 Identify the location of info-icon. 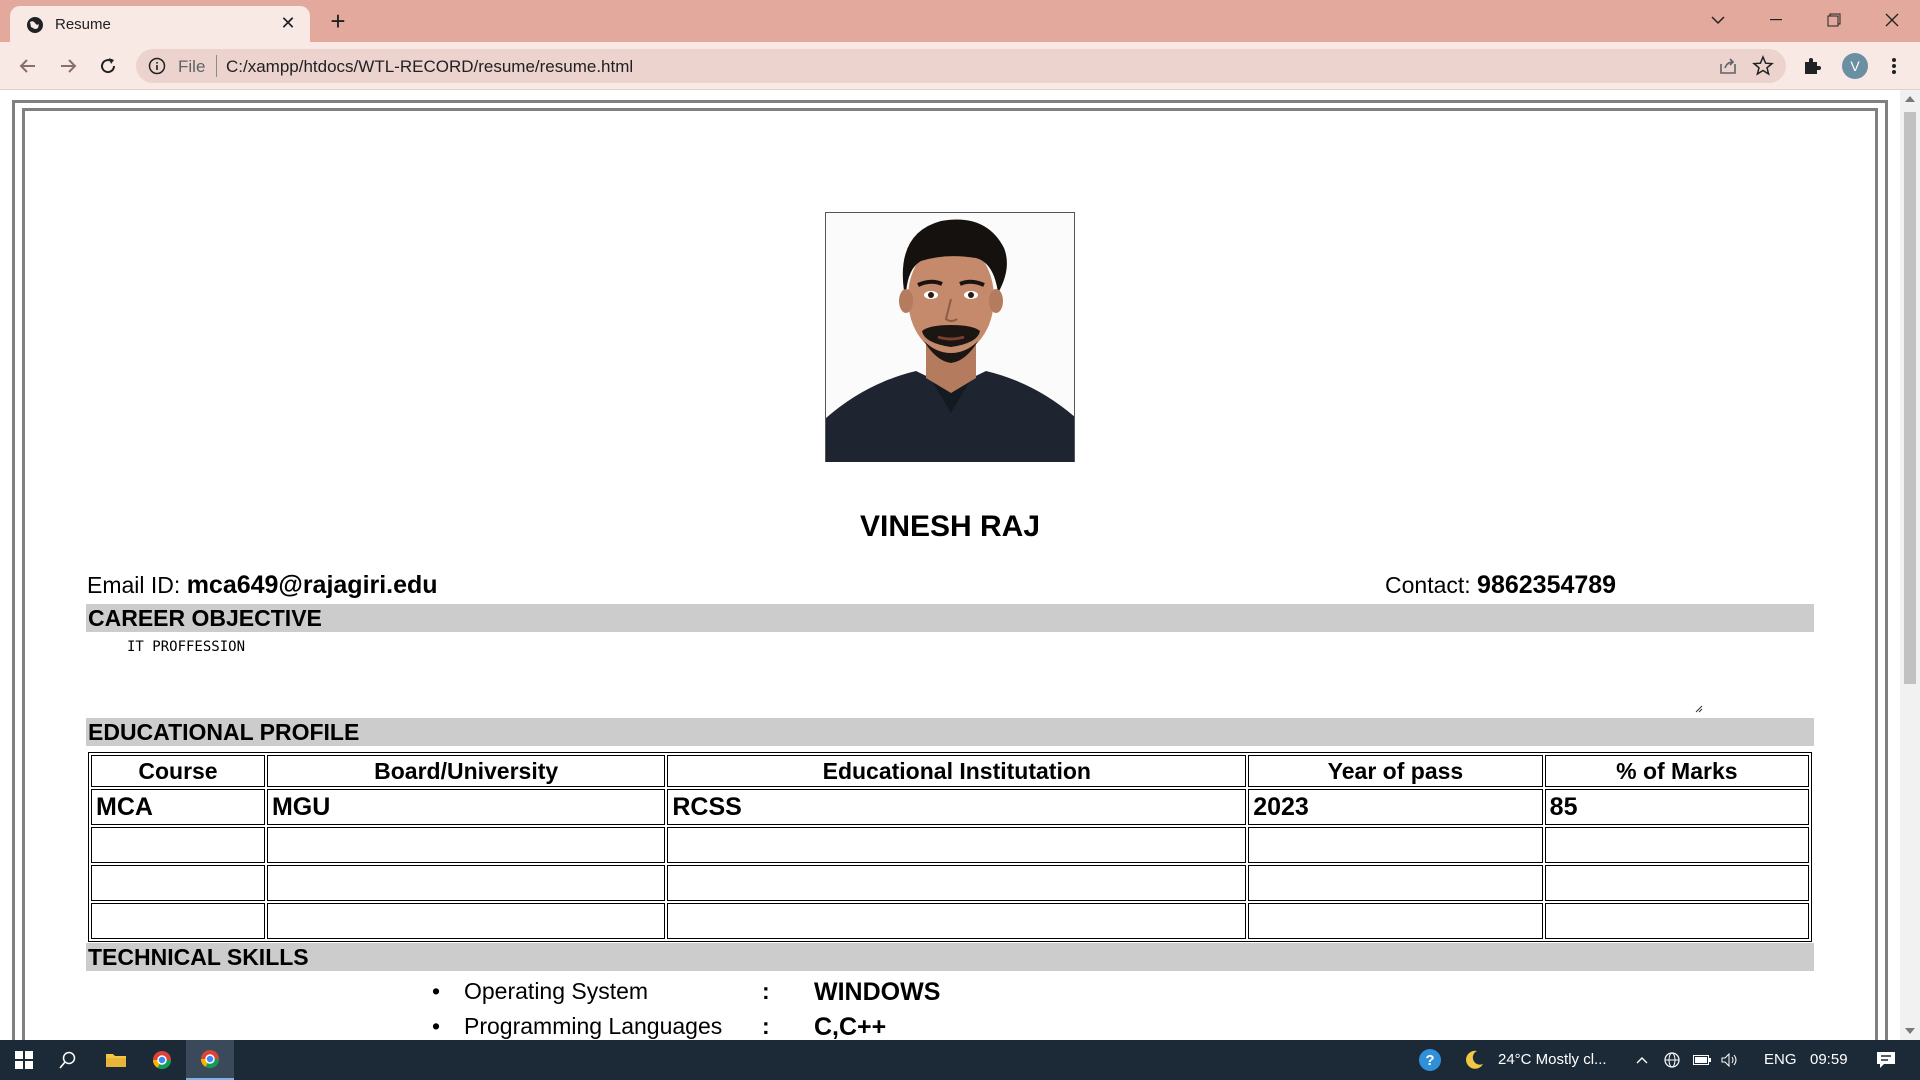
(157, 66).